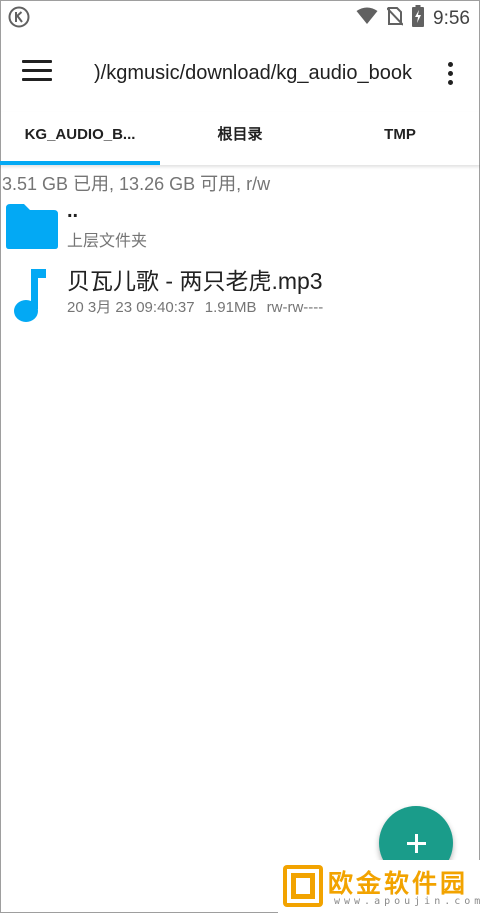  I want to click on tab-label: TMP, so click(400, 134).